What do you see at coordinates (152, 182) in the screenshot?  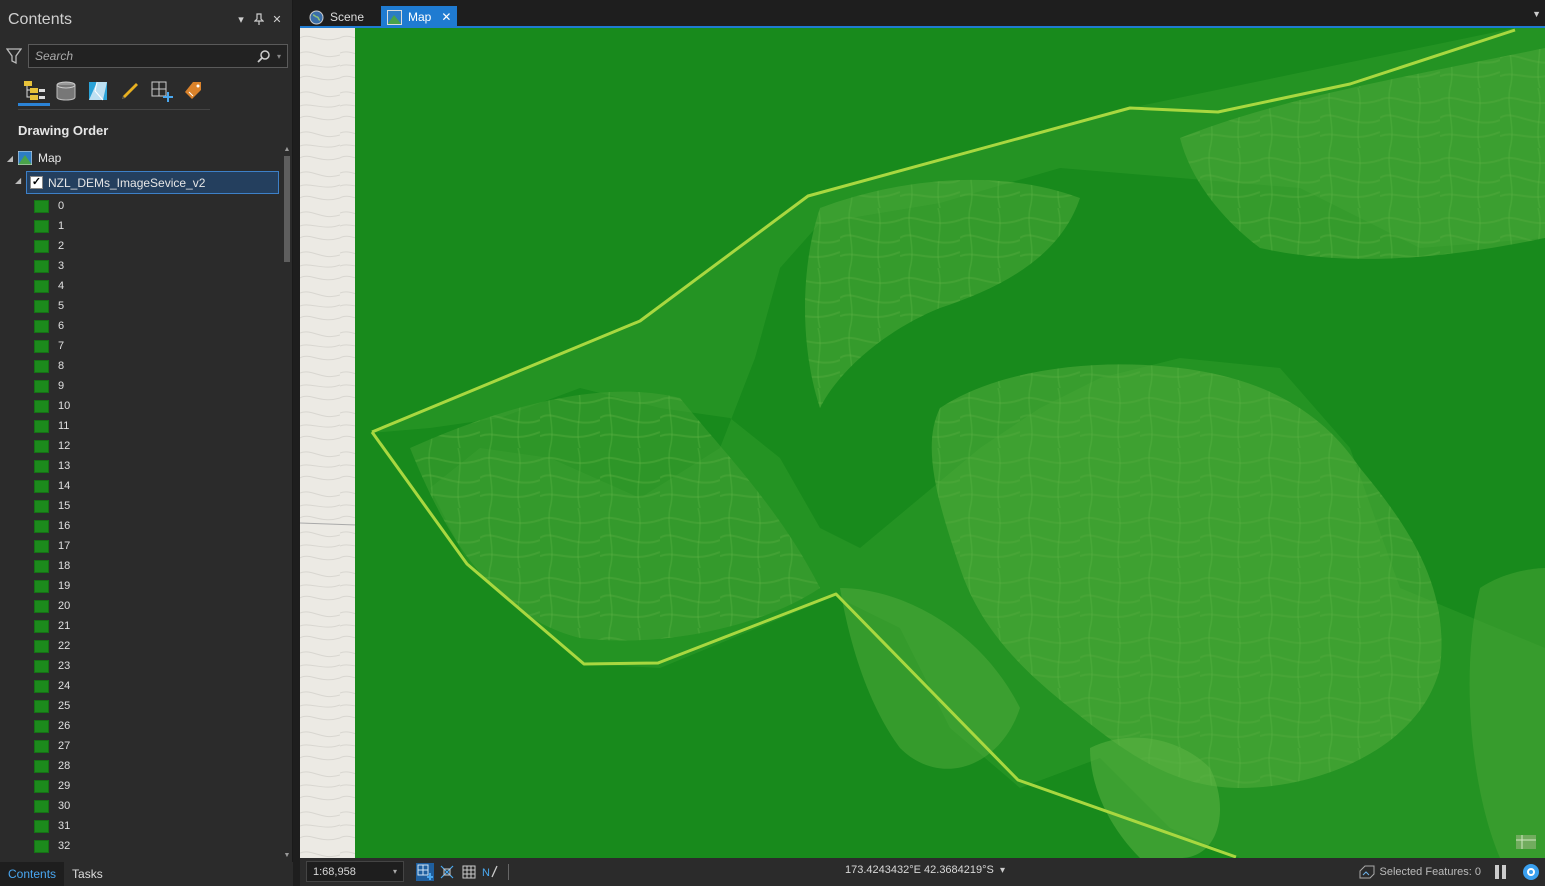 I see `layer-node-nzl-dems: ✓ NZL_DEMs_ImageSevice_v2` at bounding box center [152, 182].